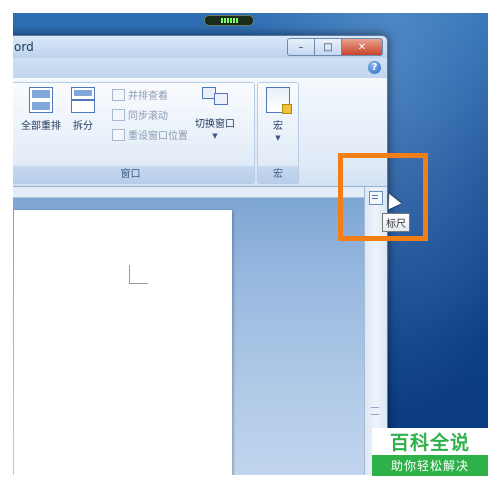  Describe the element at coordinates (430, 441) in the screenshot. I see `watermark-title: 百科全说` at that location.